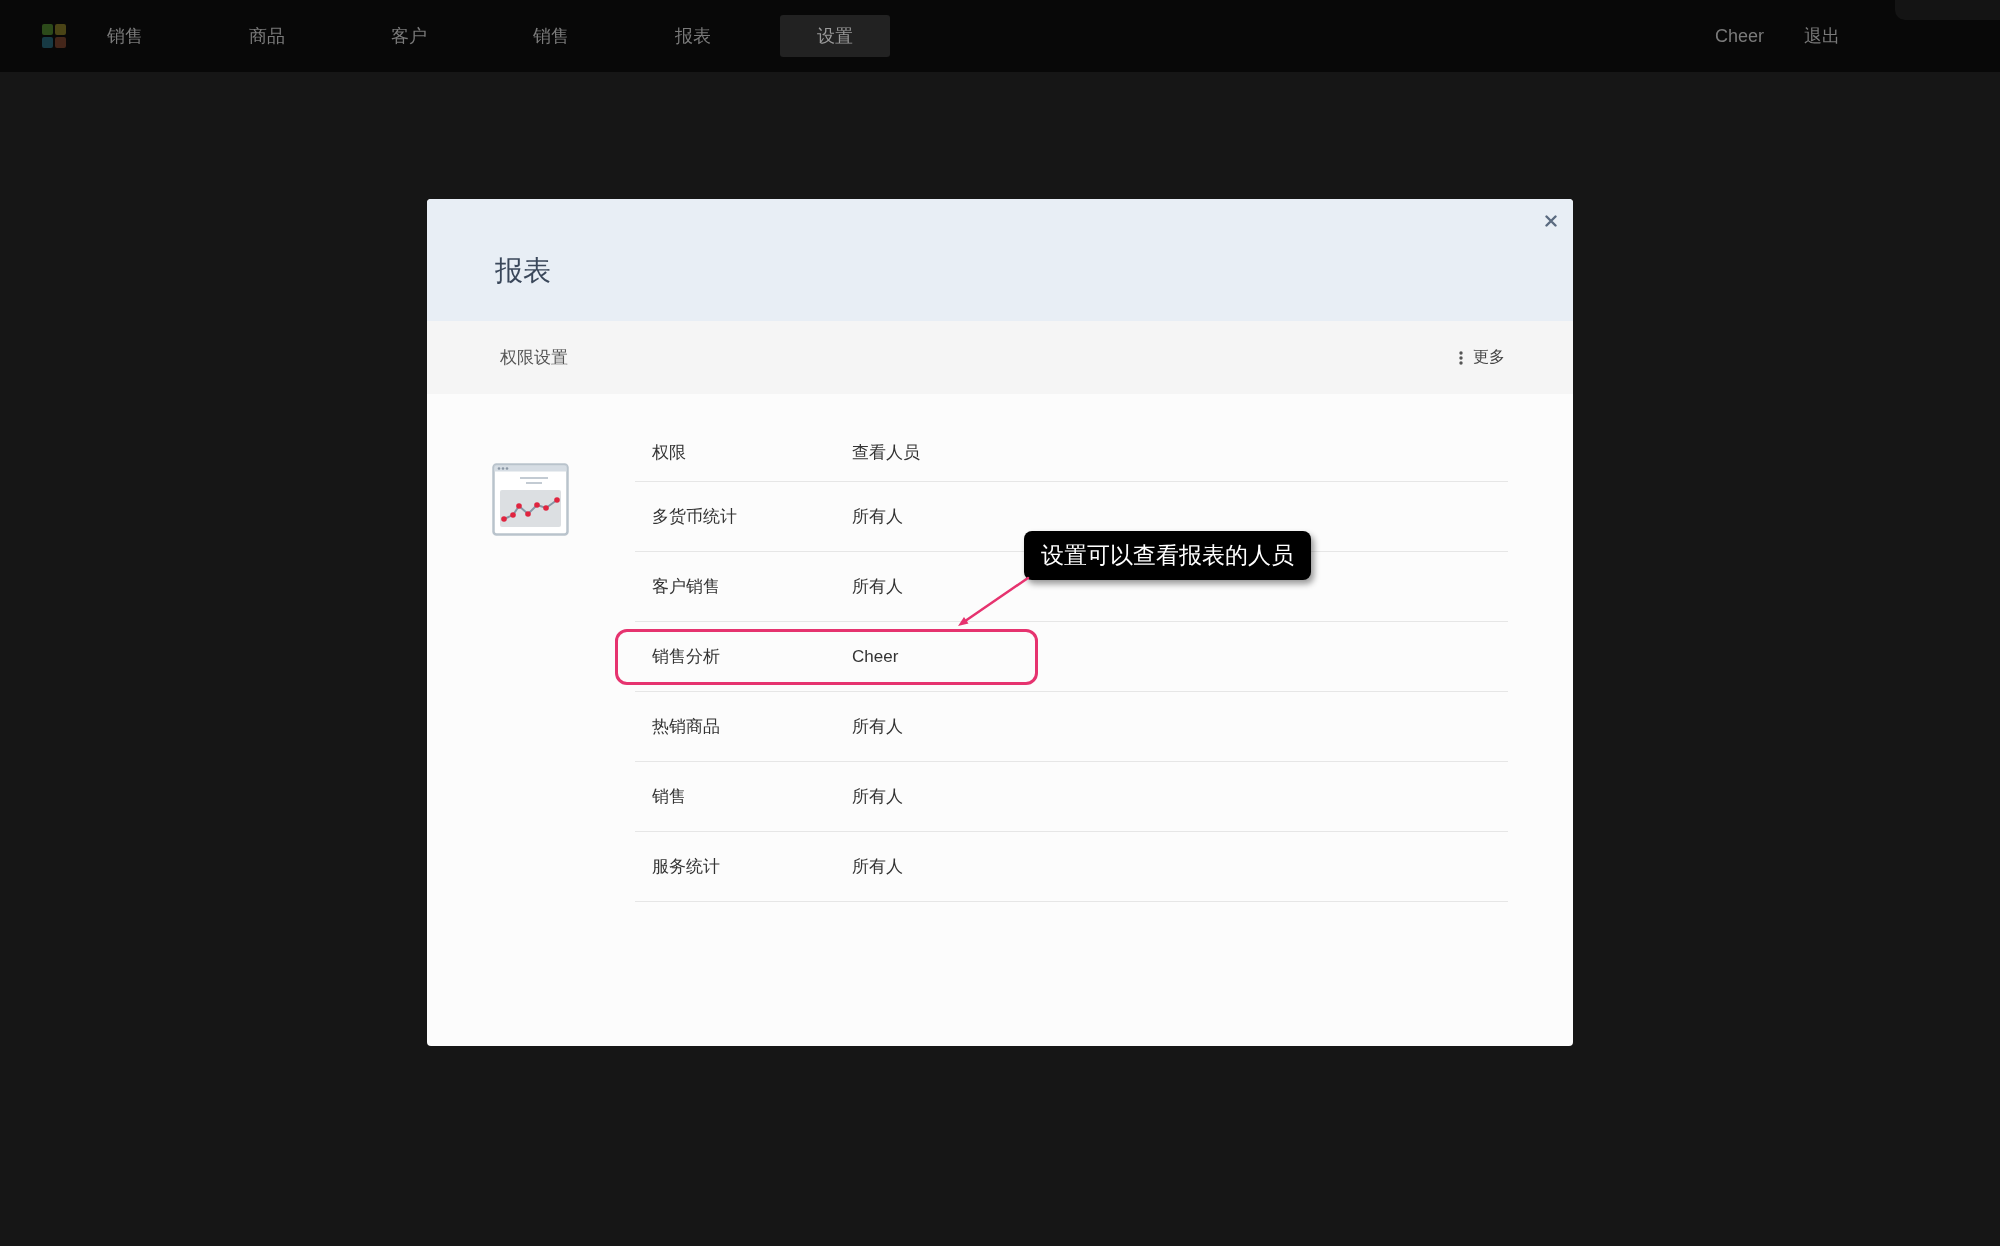 The width and height of the screenshot is (2000, 1246). Describe the element at coordinates (54, 36) in the screenshot. I see `logo-icon` at that location.